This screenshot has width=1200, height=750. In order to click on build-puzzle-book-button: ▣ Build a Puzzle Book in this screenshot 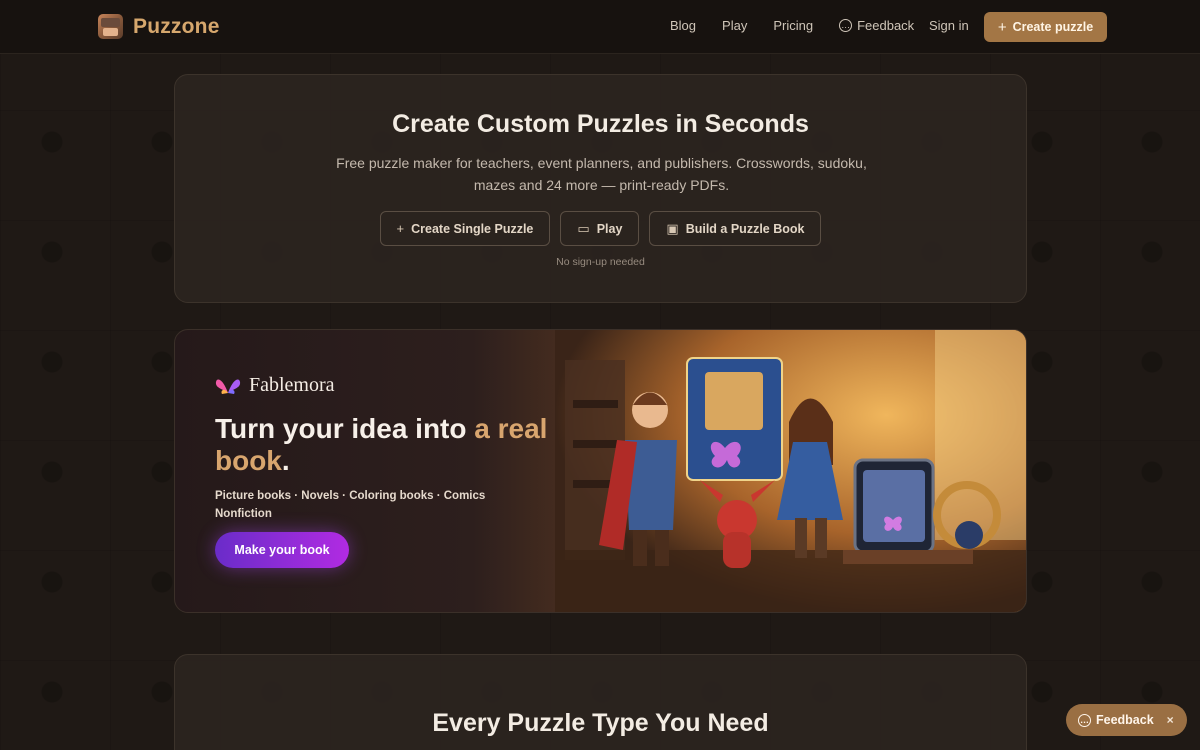, I will do `click(735, 228)`.